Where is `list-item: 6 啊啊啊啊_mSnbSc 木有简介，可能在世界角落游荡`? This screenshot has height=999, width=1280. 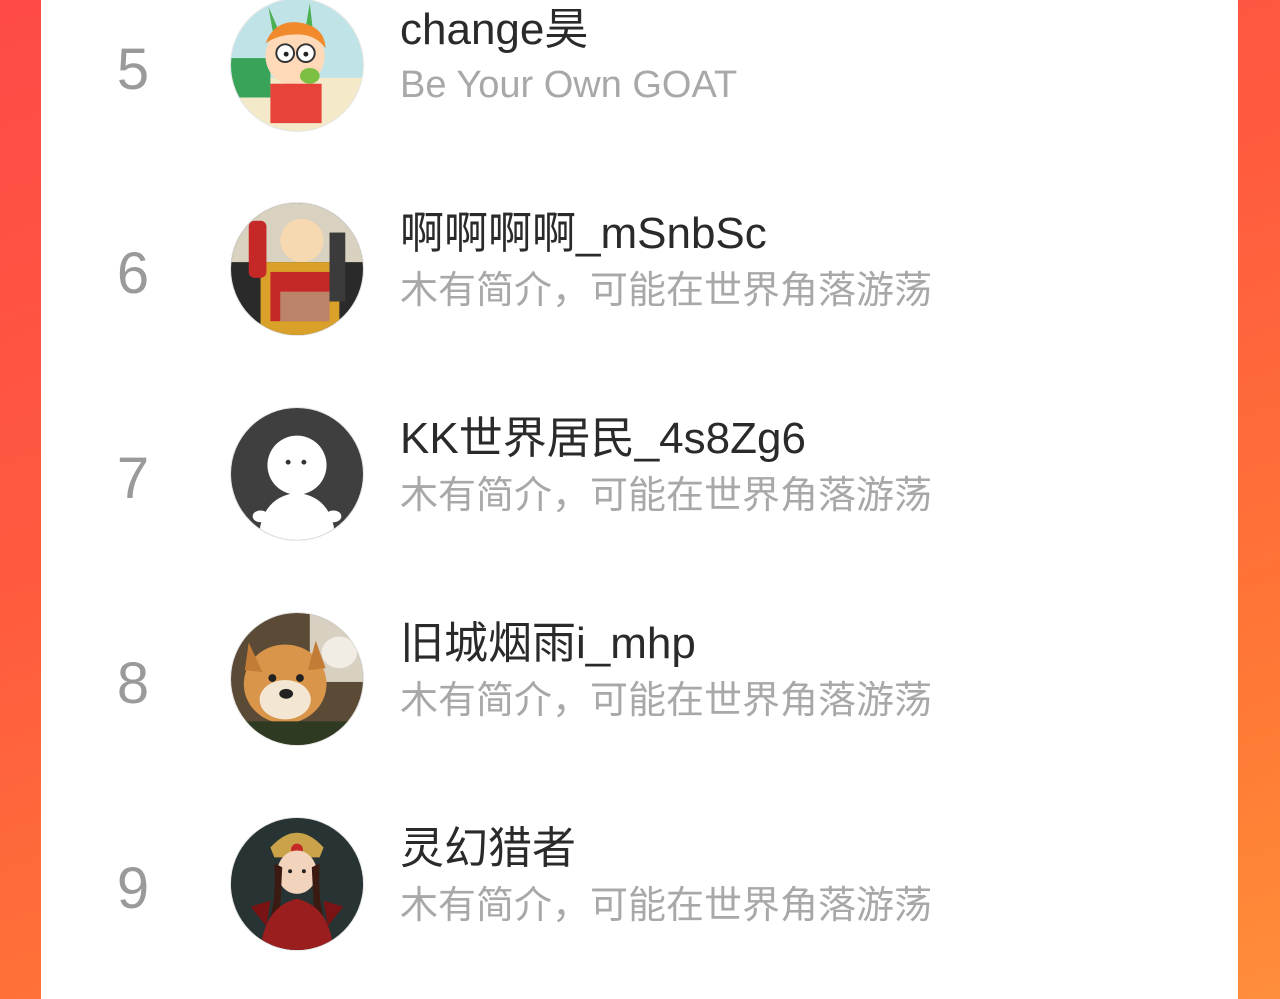 list-item: 6 啊啊啊啊_mSnbSc 木有简介，可能在世界角落游荡 is located at coordinates (639, 270).